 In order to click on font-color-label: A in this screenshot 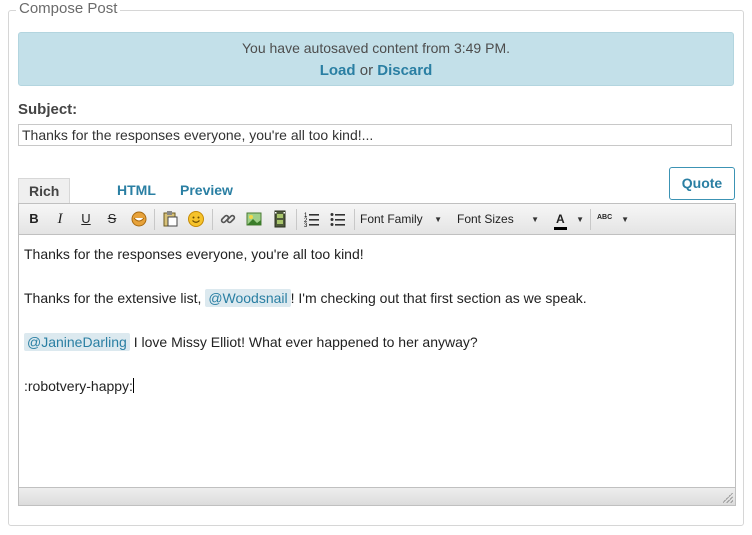, I will do `click(560, 221)`.